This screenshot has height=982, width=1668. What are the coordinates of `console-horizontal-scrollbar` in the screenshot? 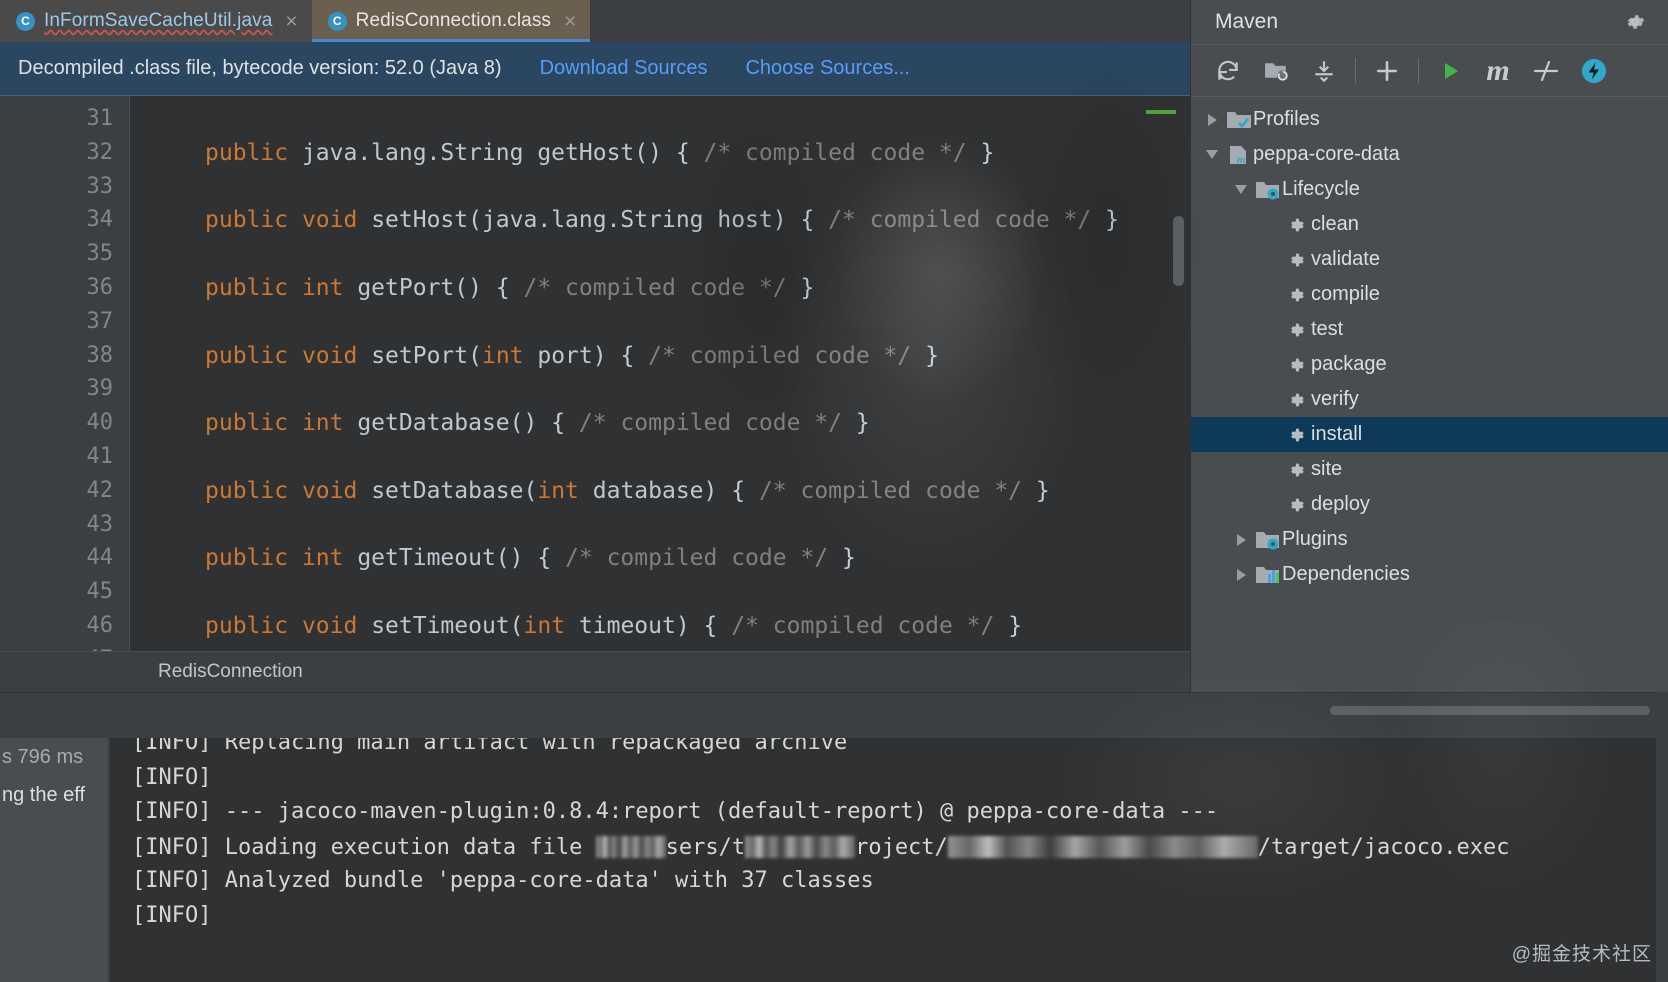 It's located at (1490, 710).